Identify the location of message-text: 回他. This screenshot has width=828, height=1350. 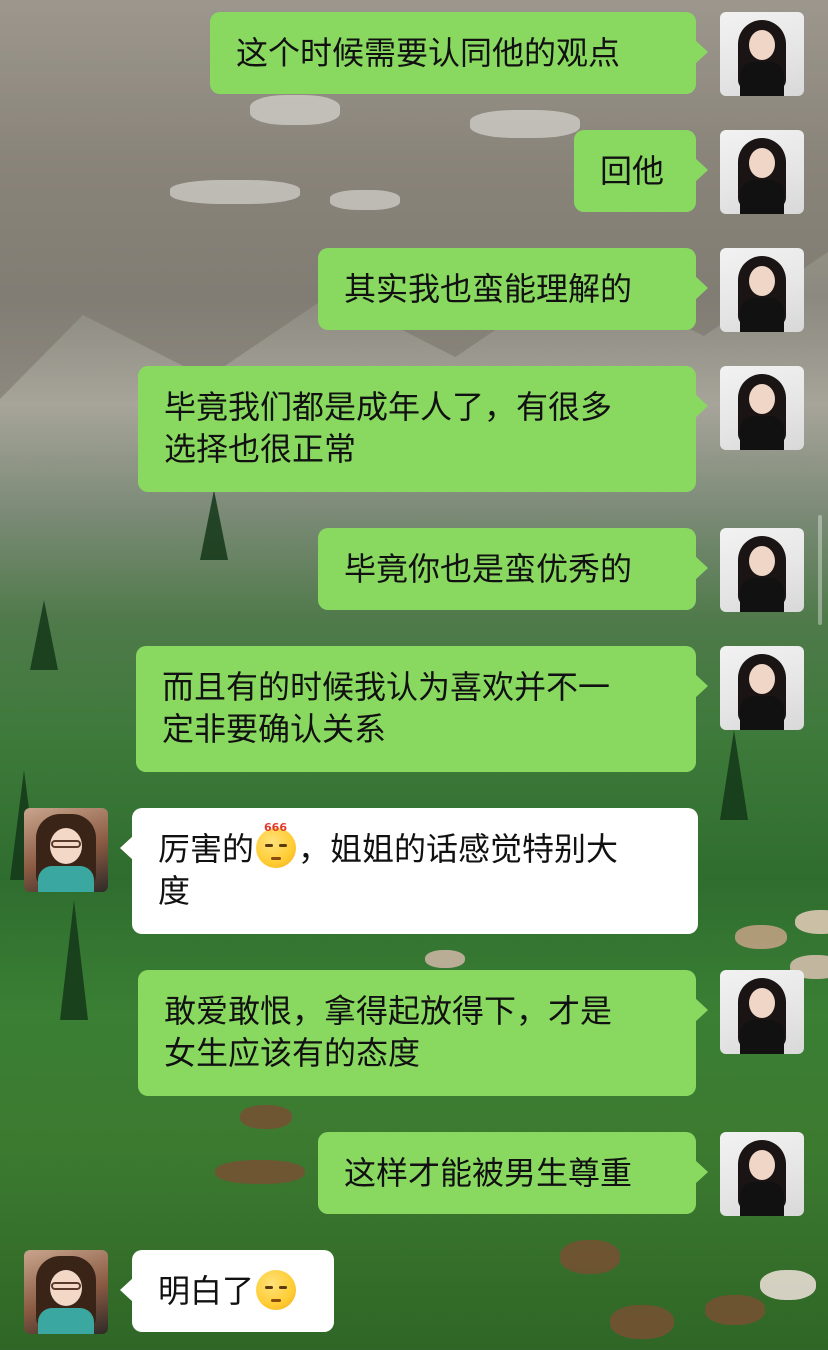
(632, 171).